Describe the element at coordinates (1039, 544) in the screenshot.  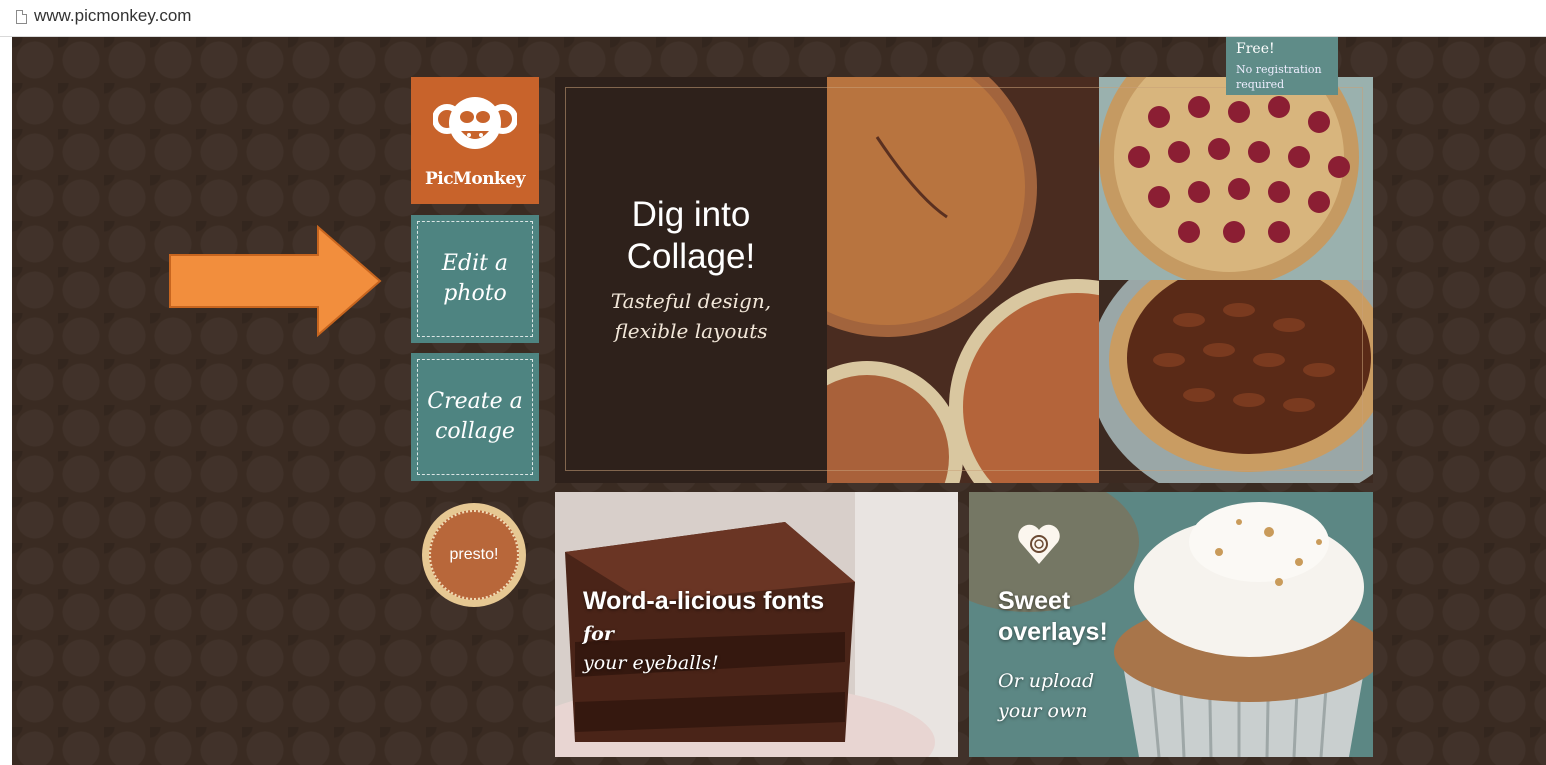
I see `heart-icon` at that location.